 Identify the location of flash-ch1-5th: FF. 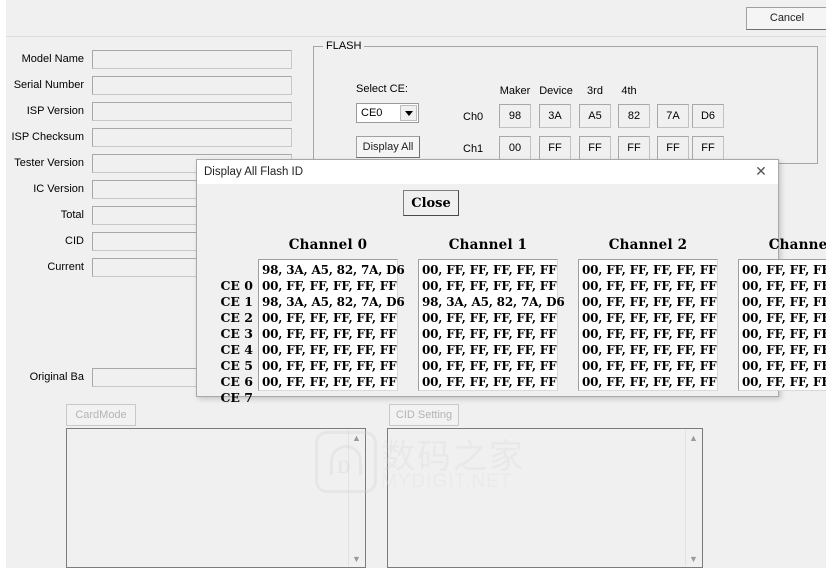
(673, 148).